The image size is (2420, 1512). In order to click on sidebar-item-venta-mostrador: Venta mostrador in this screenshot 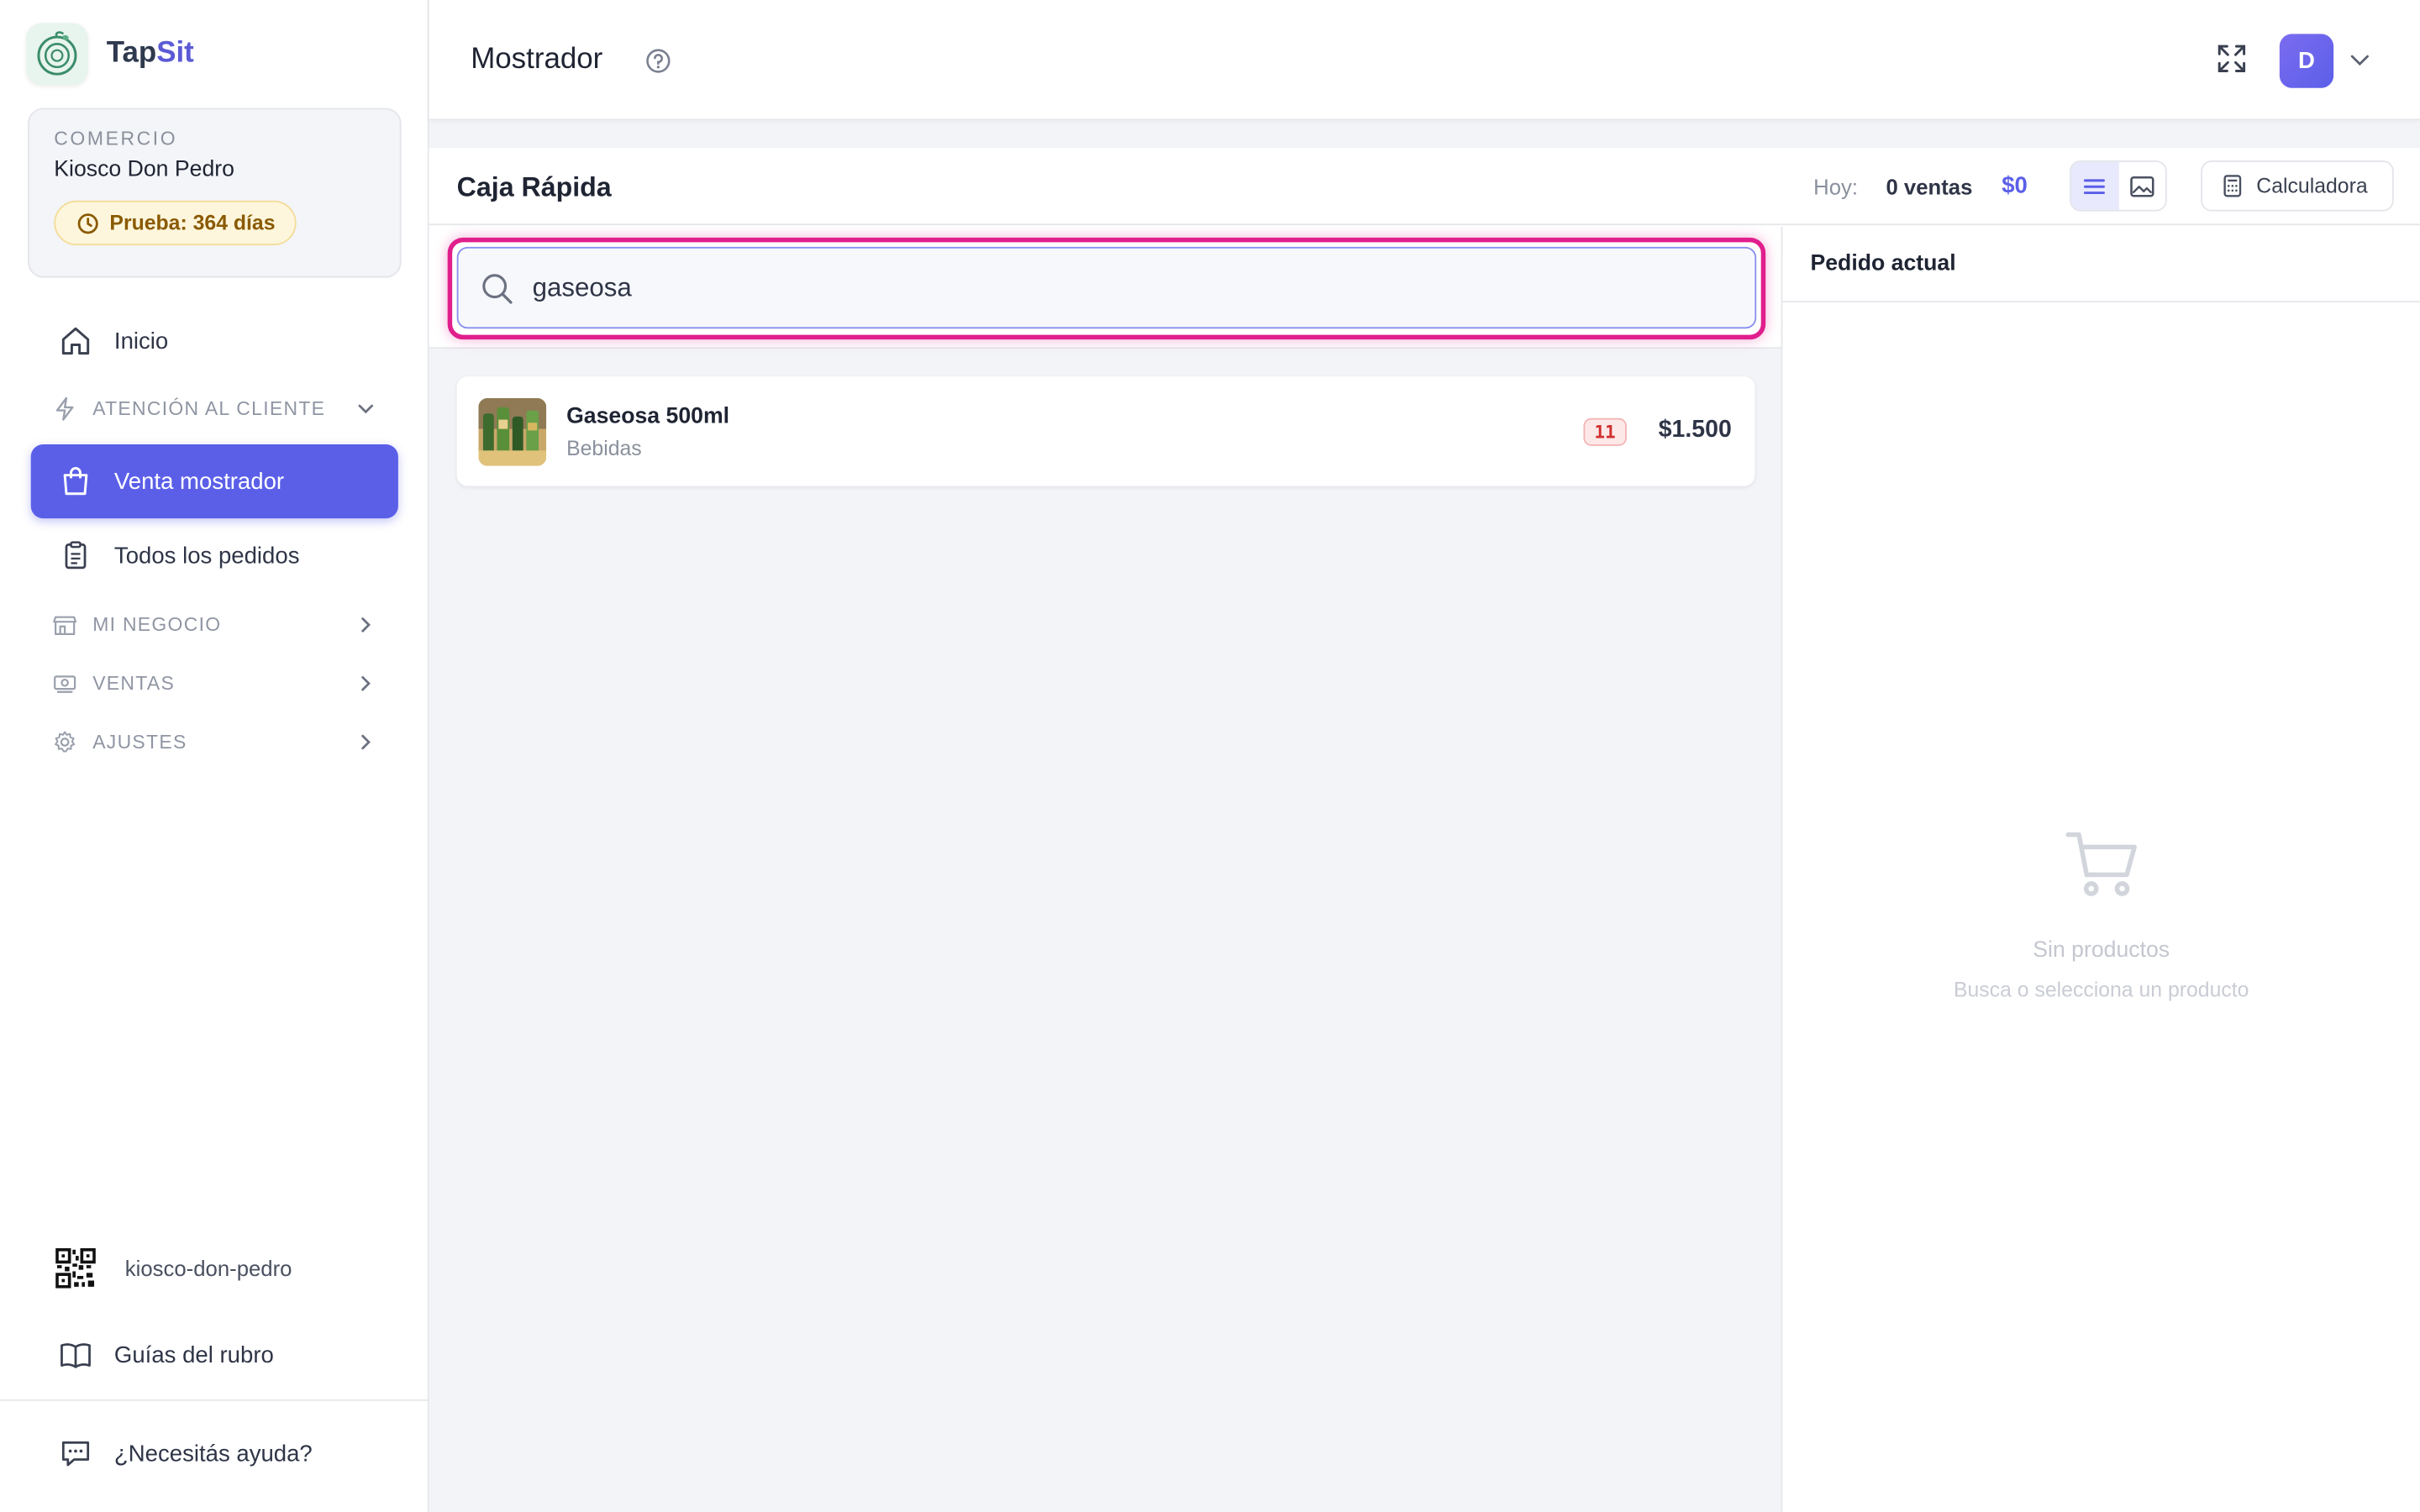, I will do `click(214, 481)`.